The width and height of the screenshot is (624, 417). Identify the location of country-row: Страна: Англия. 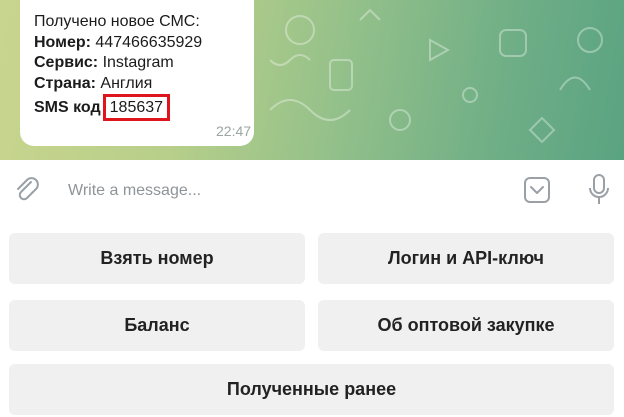
(137, 84).